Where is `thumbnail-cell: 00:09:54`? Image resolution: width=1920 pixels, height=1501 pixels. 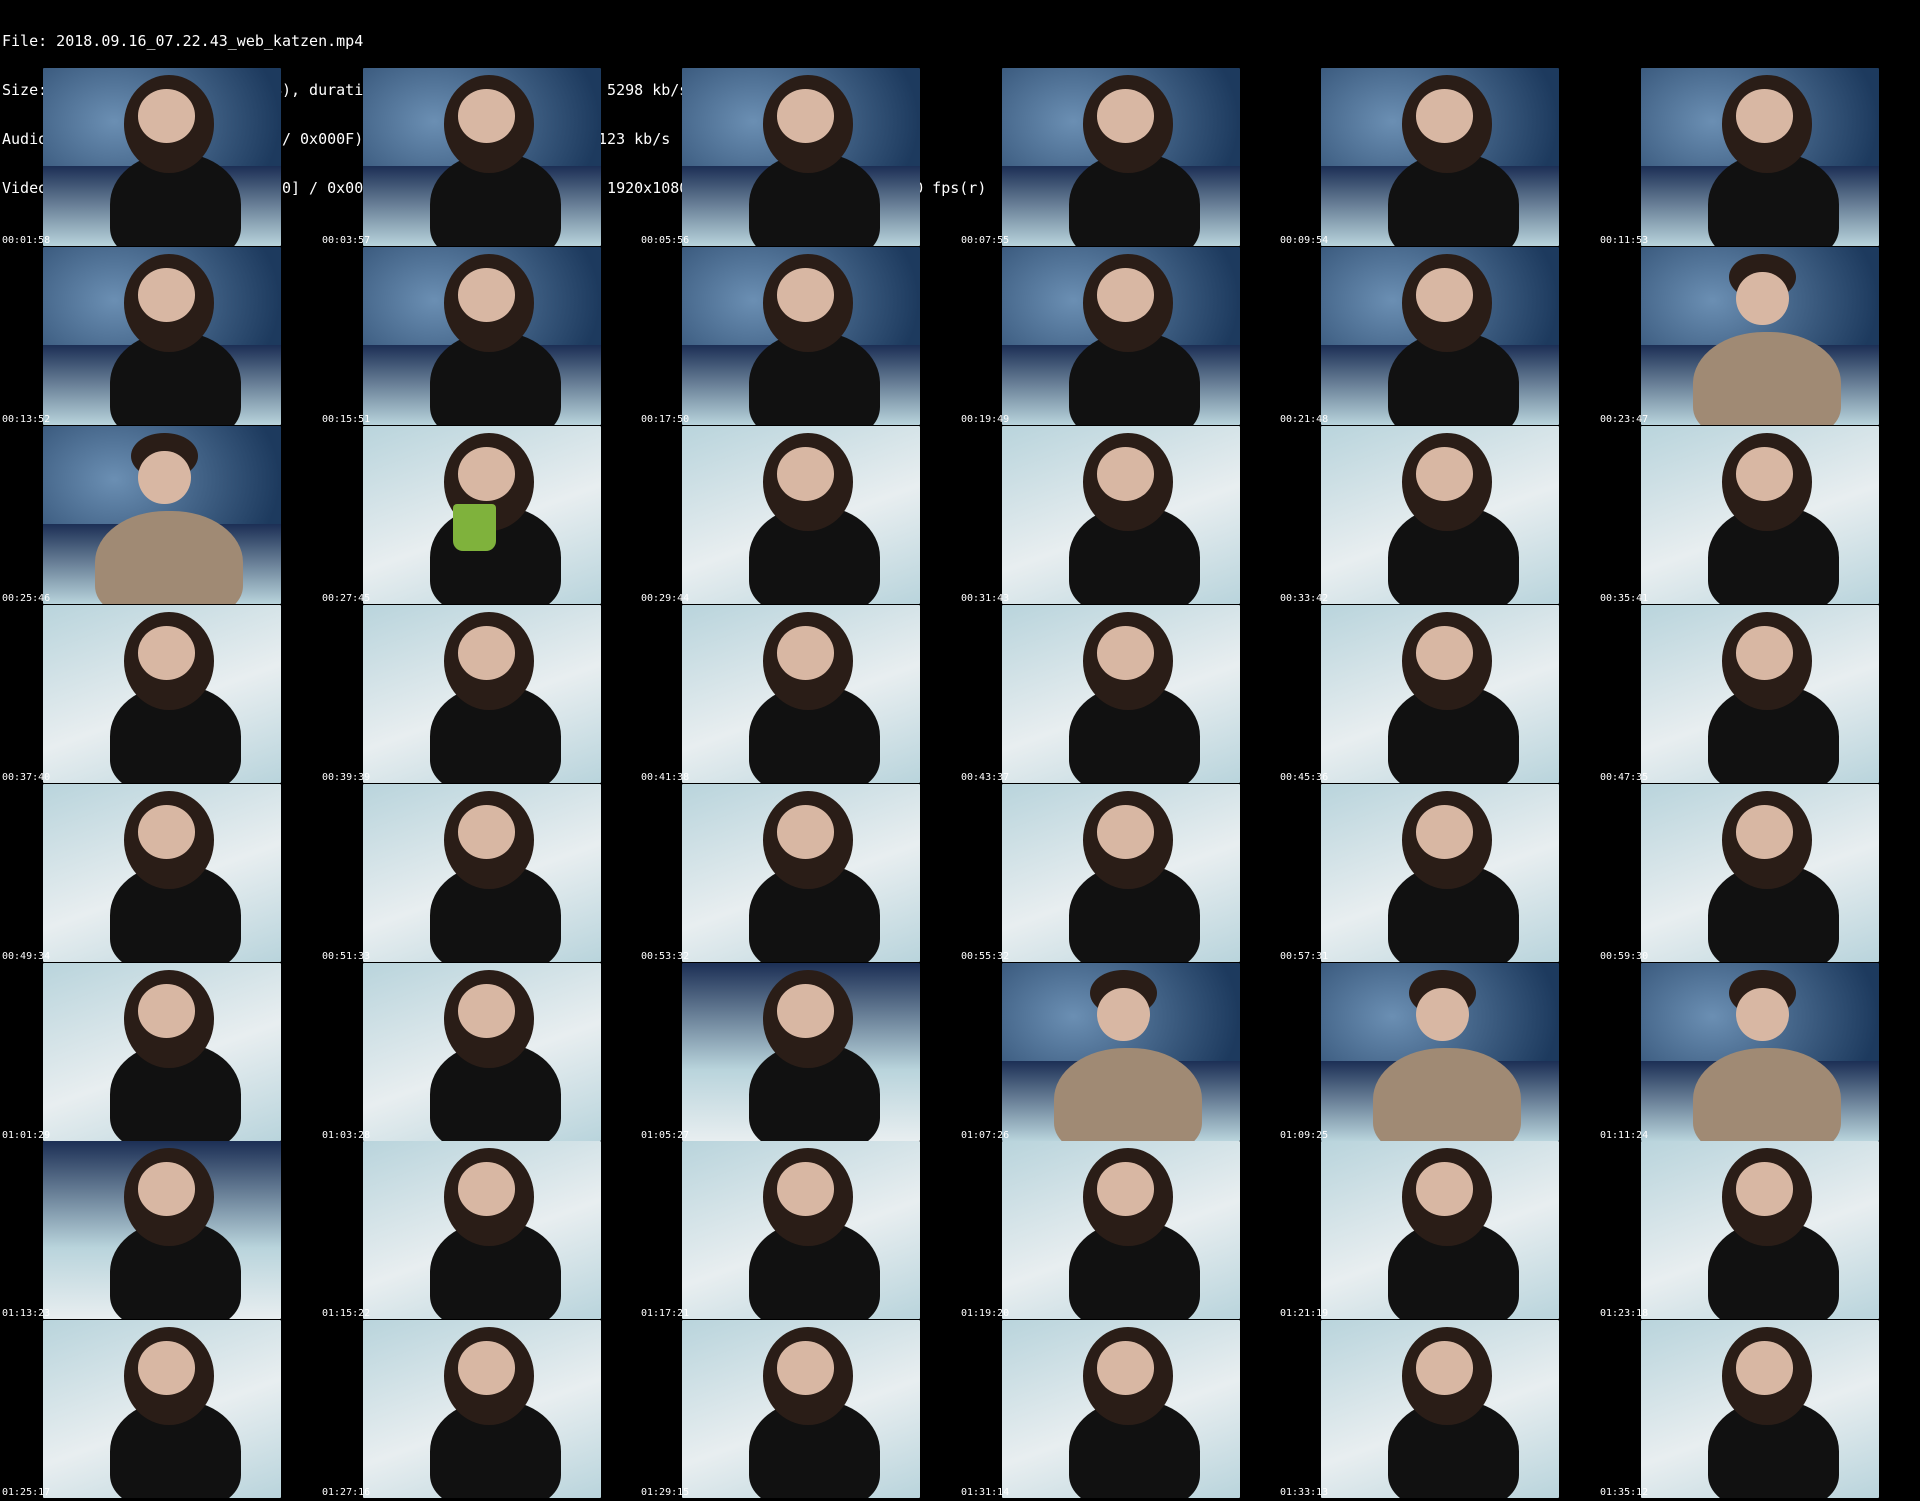 thumbnail-cell: 00:09:54 is located at coordinates (1437, 157).